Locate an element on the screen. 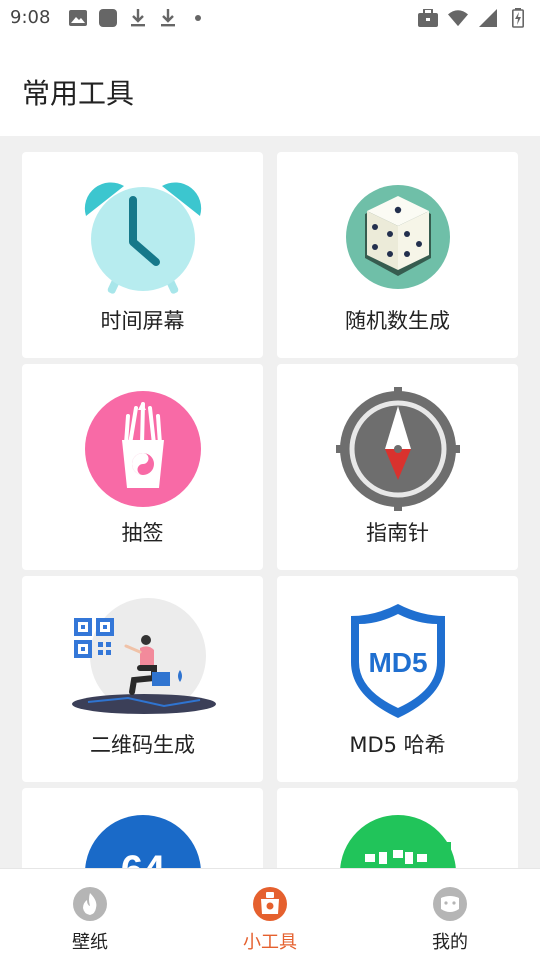 The height and width of the screenshot is (961, 540). tool-card-md5-hash: MD5 MD5 哈希 is located at coordinates (397, 679).